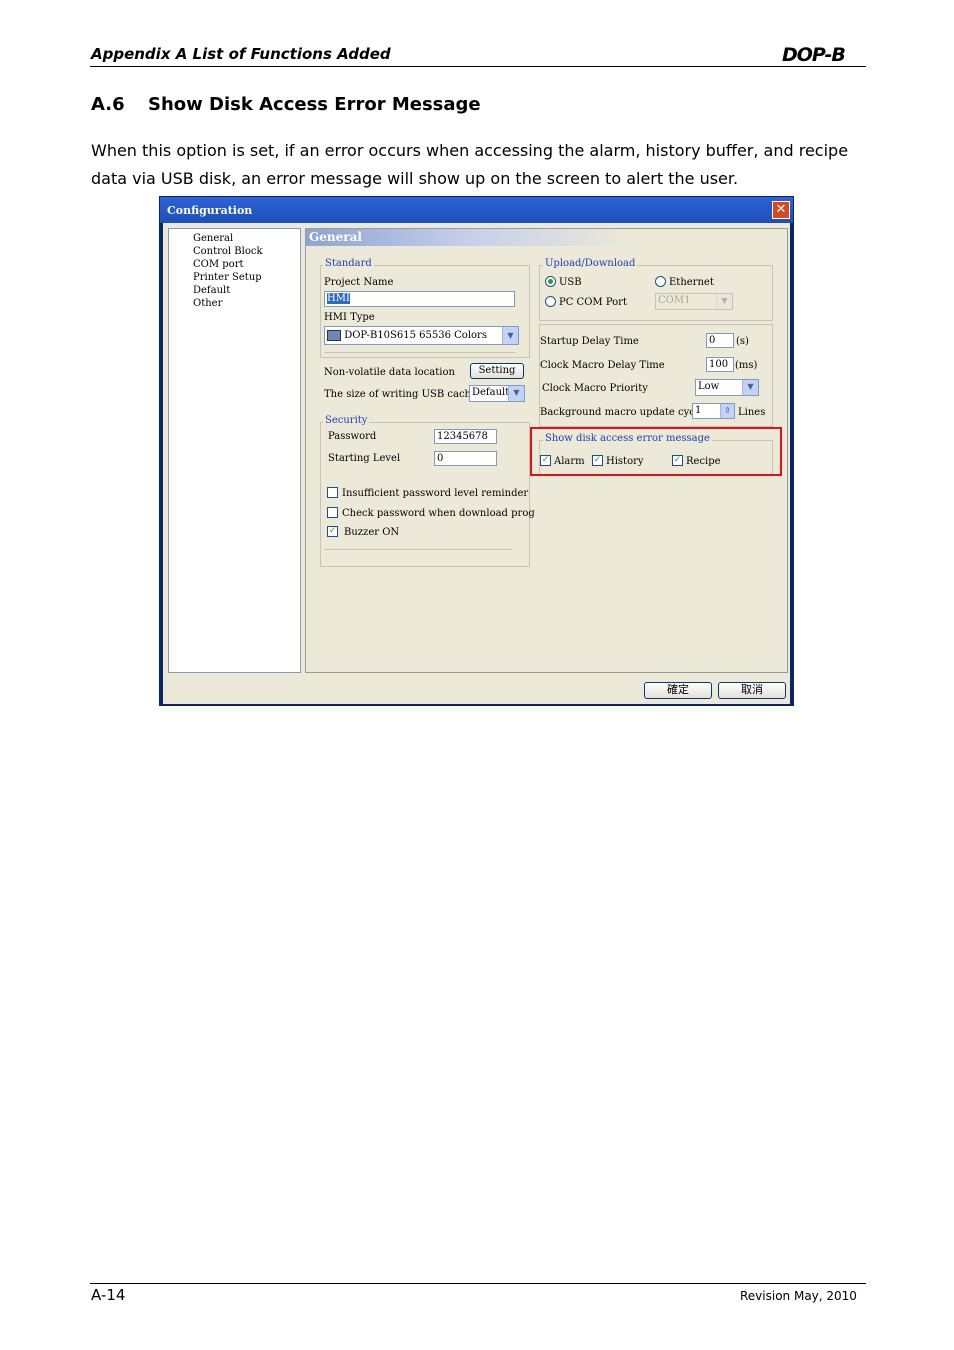 This screenshot has height=1350, width=954. I want to click on usb-radio-label: USB, so click(570, 282).